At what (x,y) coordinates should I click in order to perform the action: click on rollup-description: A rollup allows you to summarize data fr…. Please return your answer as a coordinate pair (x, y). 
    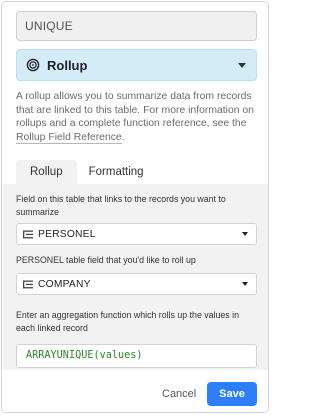
    Looking at the image, I should click on (138, 117).